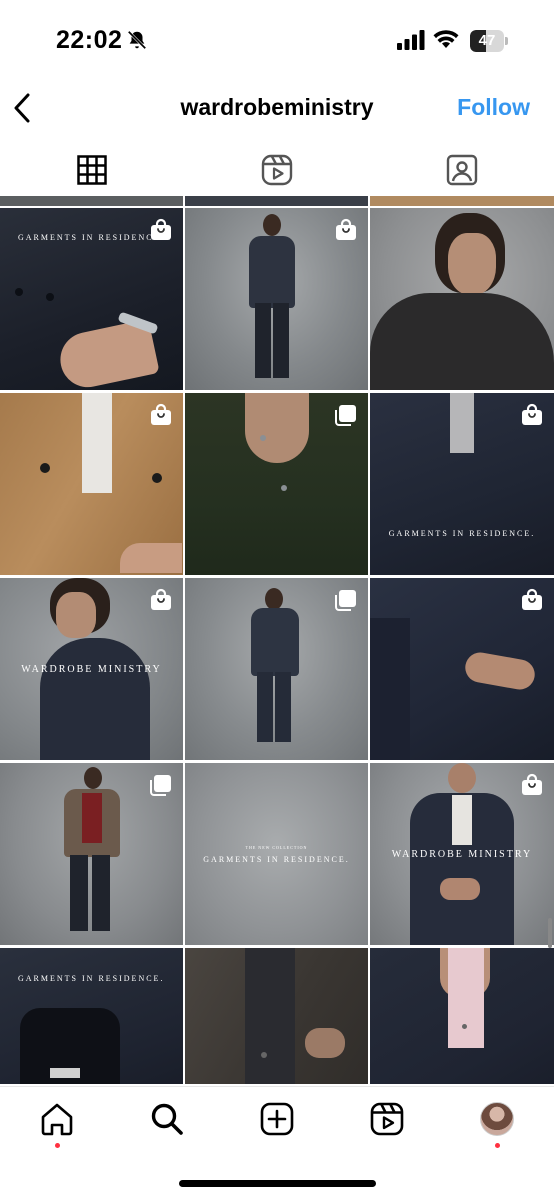 The height and width of the screenshot is (1200, 554). I want to click on home-notification-dot, so click(57, 1145).